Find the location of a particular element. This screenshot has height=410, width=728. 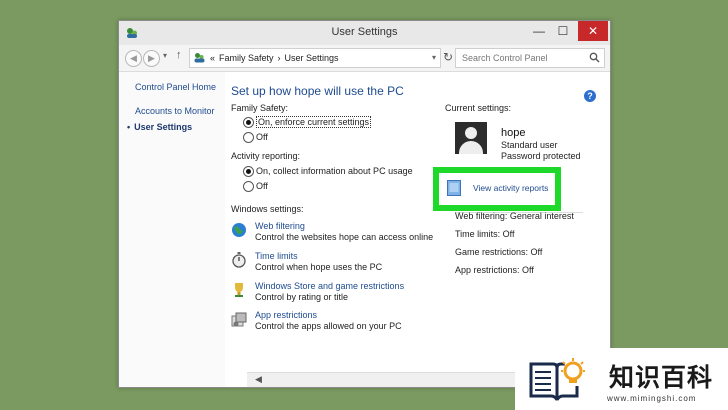

family-safety-on-radio is located at coordinates (248, 122).